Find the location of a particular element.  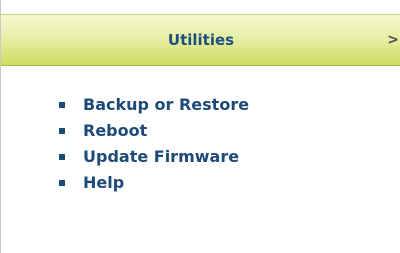

menu-item-label: Reboot is located at coordinates (115, 130).